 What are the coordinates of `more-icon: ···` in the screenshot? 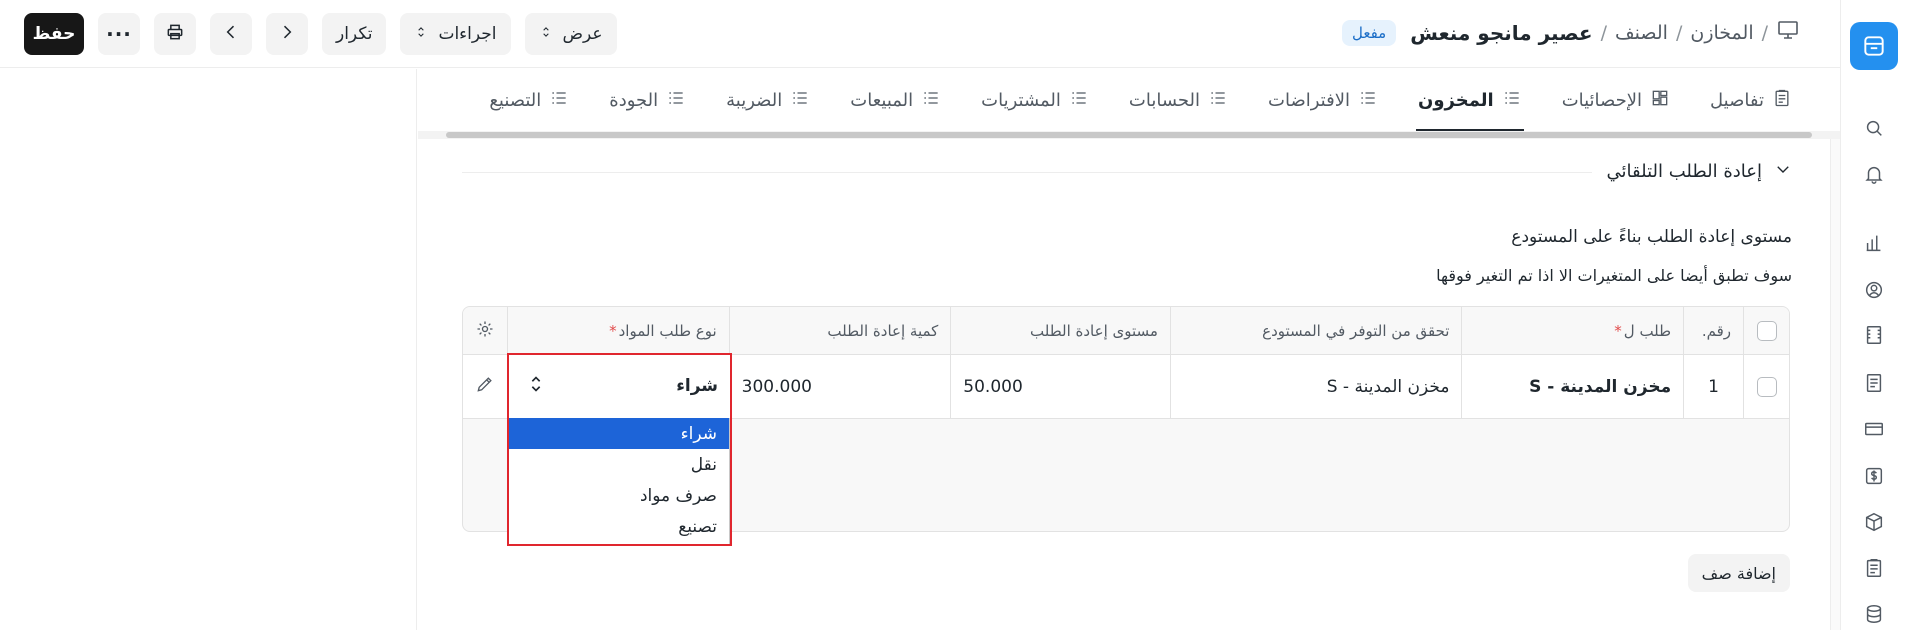 It's located at (119, 34).